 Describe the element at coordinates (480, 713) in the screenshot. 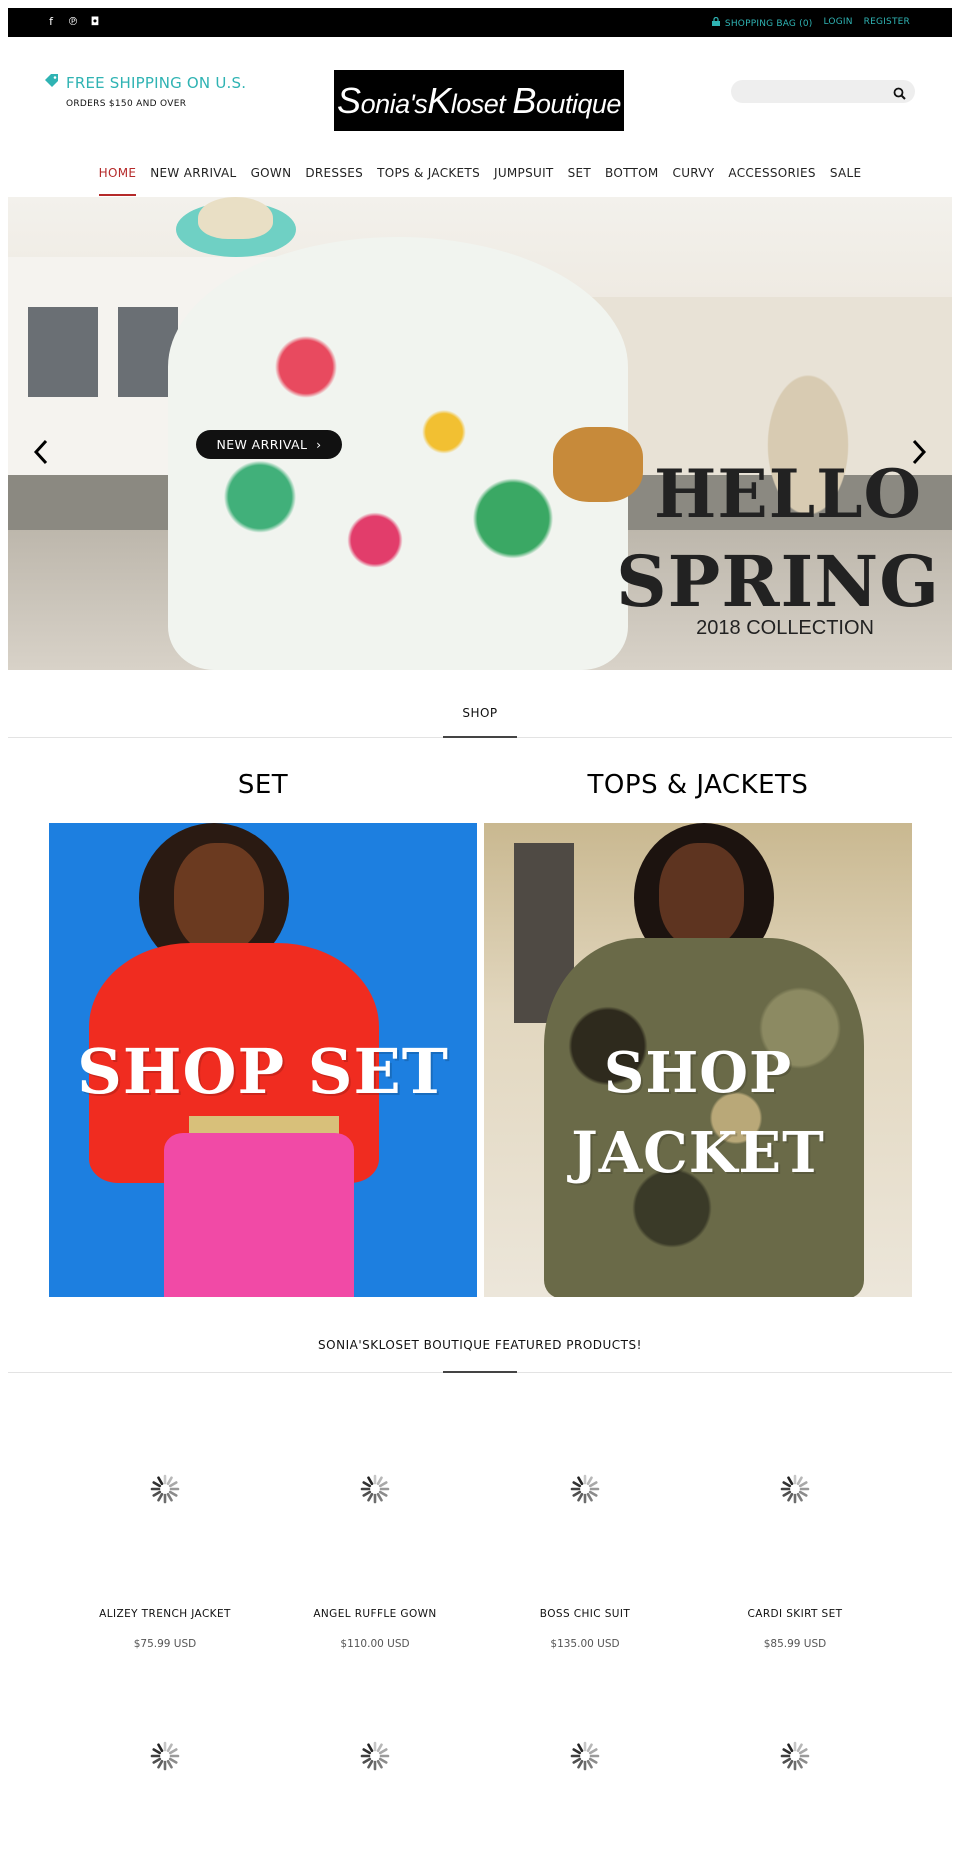

I see `shop-heading: SHOP` at that location.